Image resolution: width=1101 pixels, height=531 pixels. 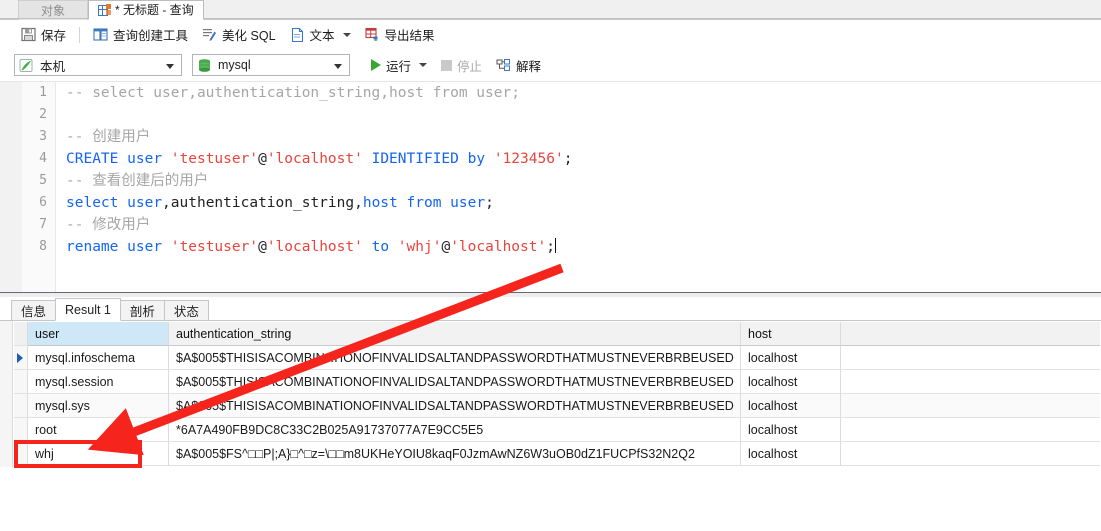 I want to click on column-header-user: user, so click(x=98, y=334).